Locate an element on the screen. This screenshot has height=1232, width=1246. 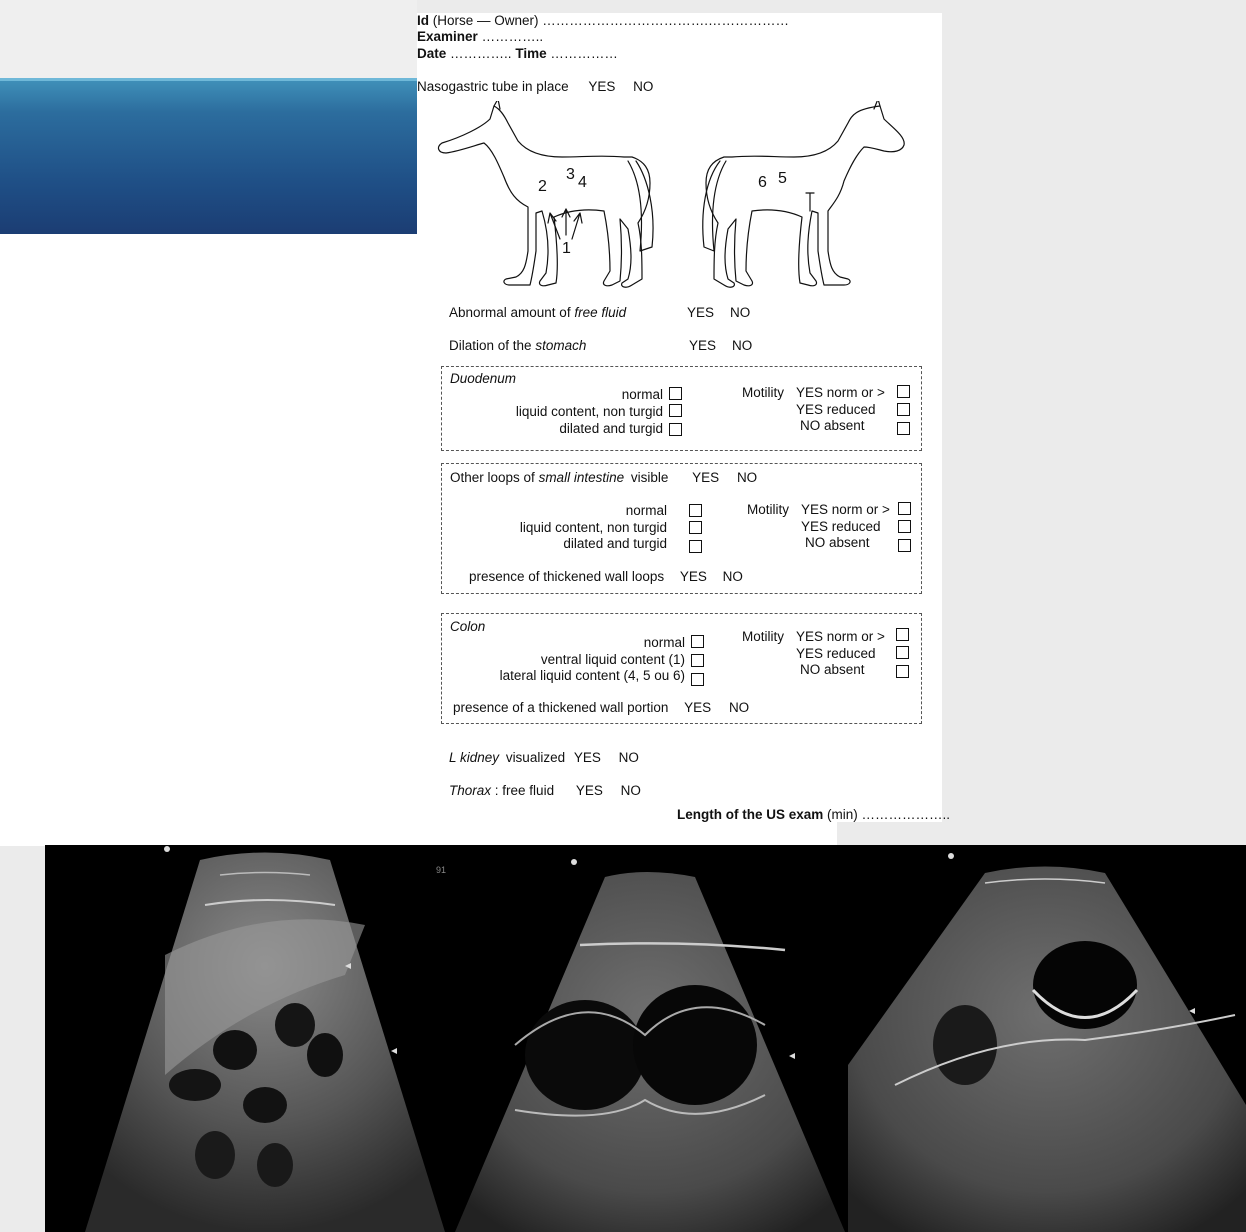
left-horse-outline is located at coordinates (544, 196).